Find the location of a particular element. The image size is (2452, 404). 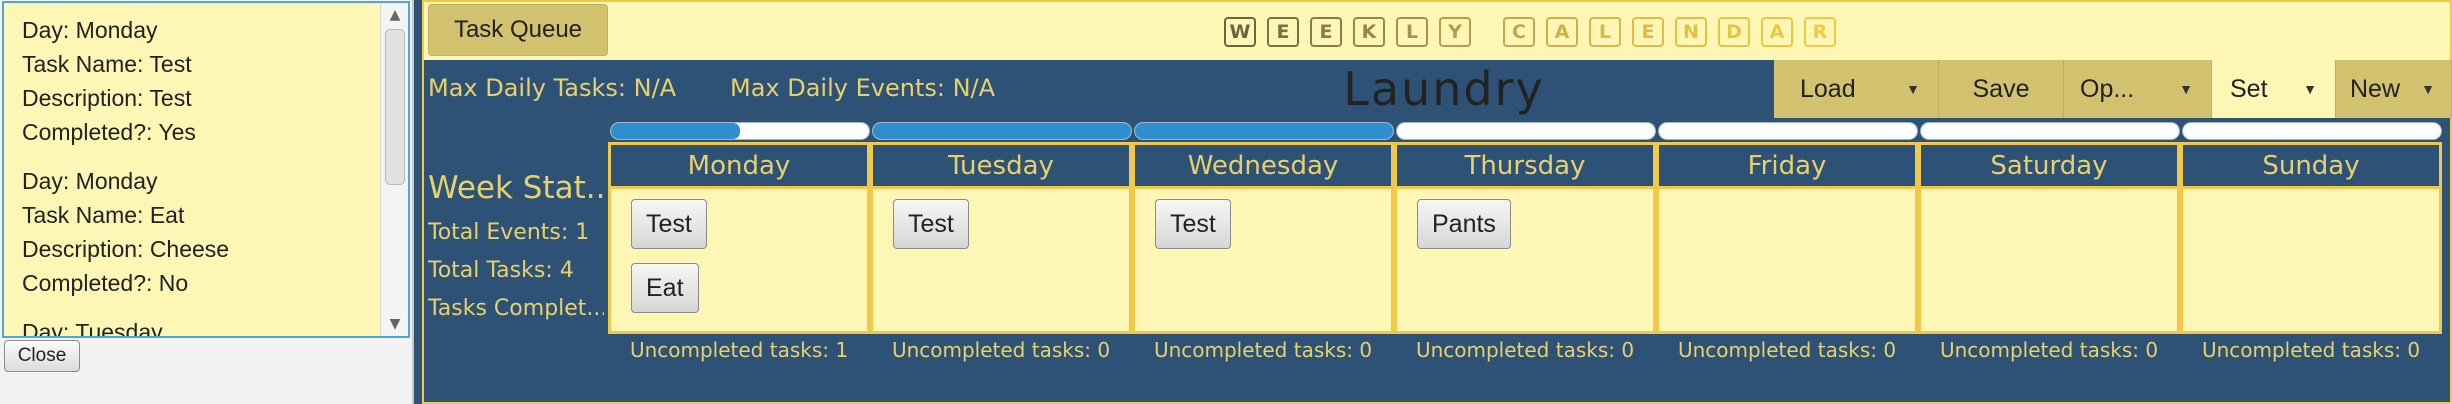

uncompleted-tasks-sunday: Uncompleted tasks: 0 is located at coordinates (2311, 350).